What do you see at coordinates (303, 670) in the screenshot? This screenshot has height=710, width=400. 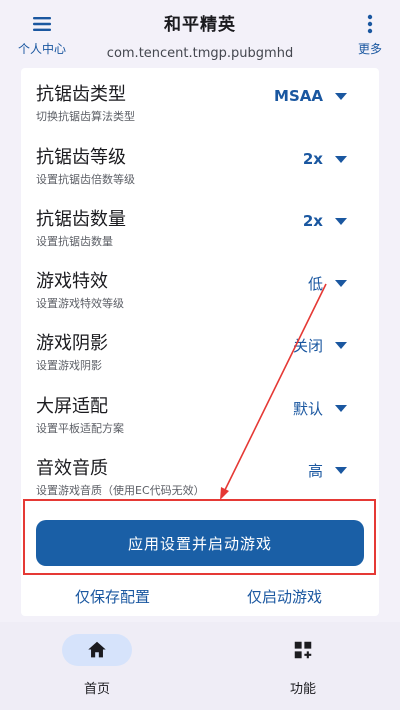 I see `nav-function: 功能` at bounding box center [303, 670].